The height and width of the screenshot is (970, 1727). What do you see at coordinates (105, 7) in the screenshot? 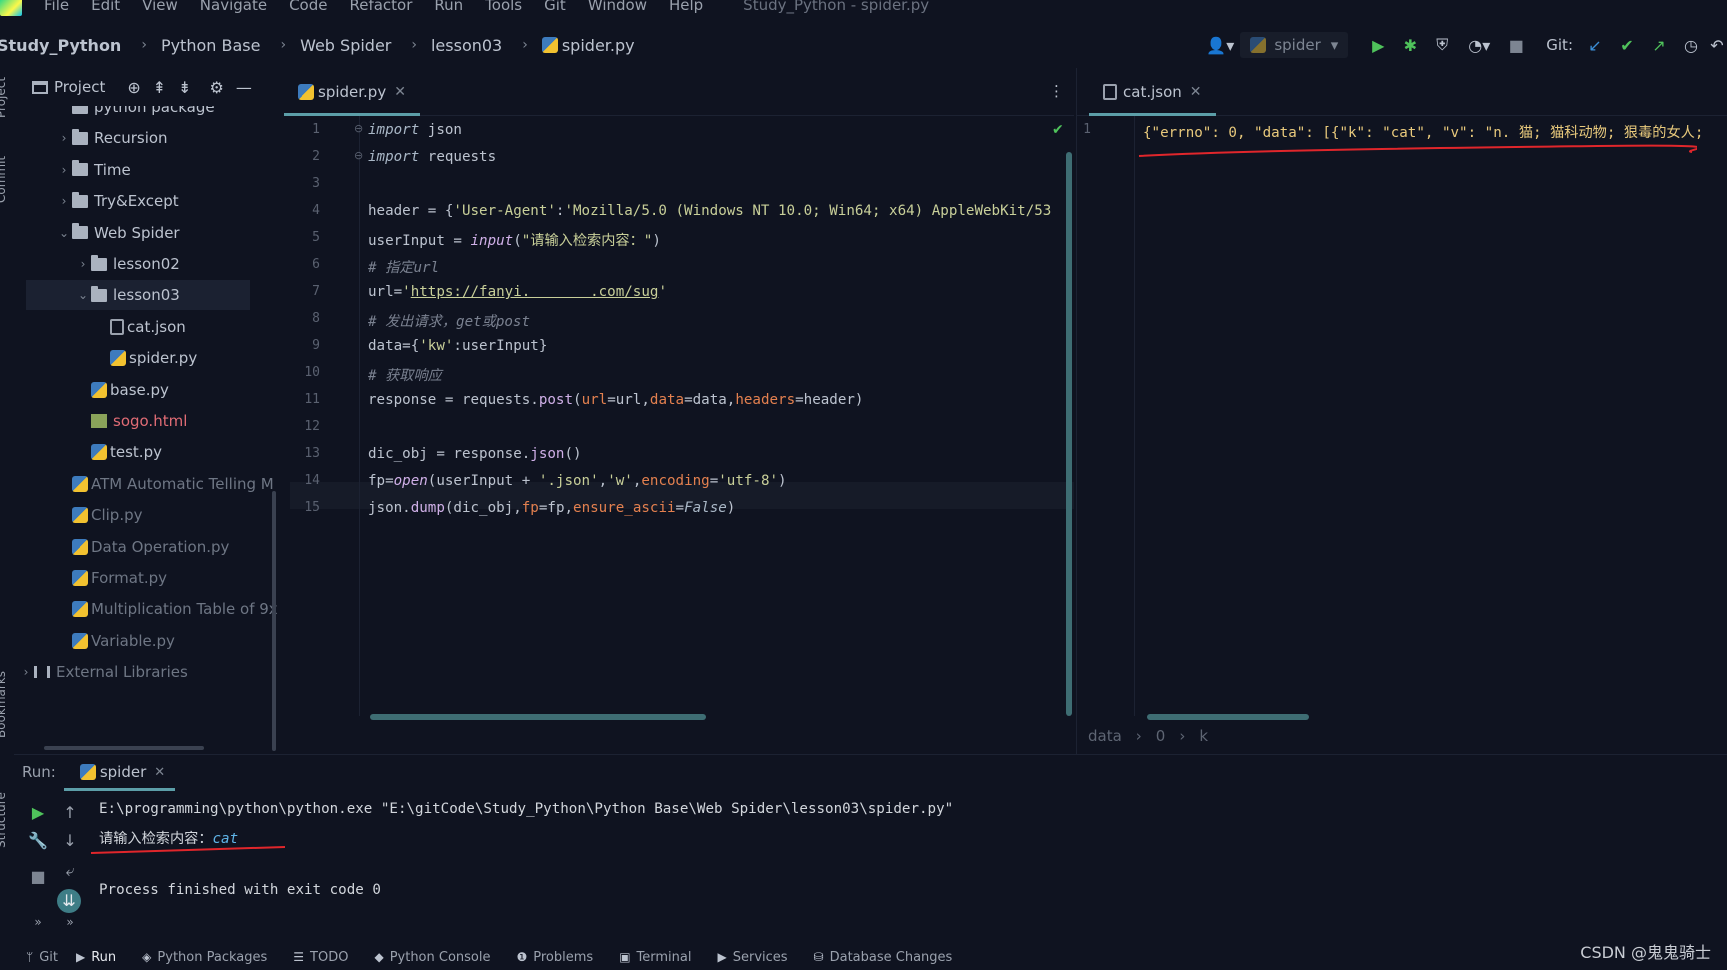
I see `menu-edit: Edit` at bounding box center [105, 7].